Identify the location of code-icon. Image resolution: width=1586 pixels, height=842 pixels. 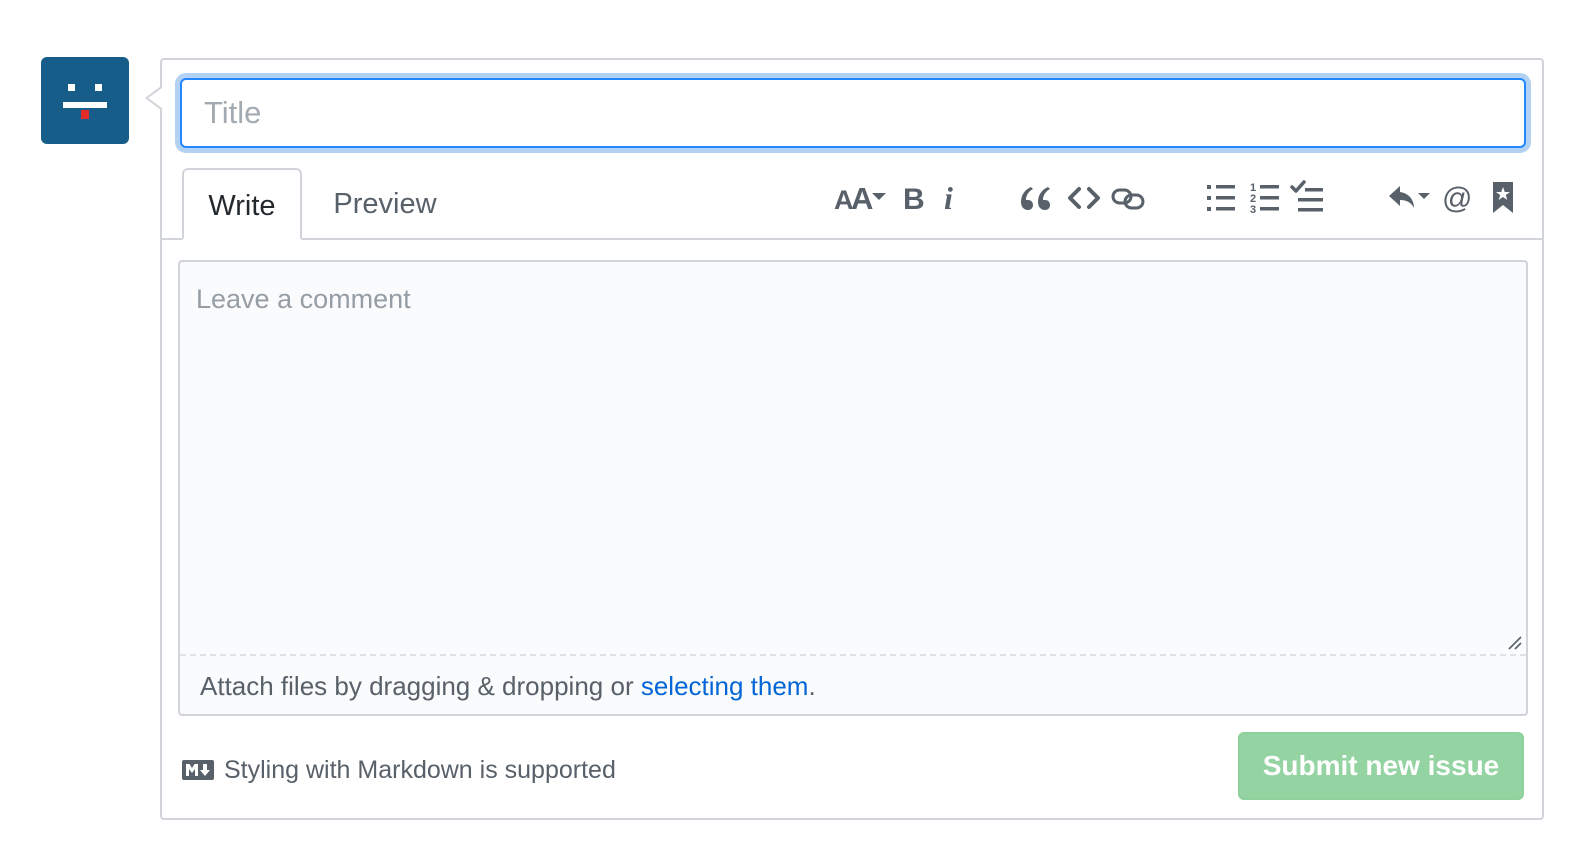
(1084, 198).